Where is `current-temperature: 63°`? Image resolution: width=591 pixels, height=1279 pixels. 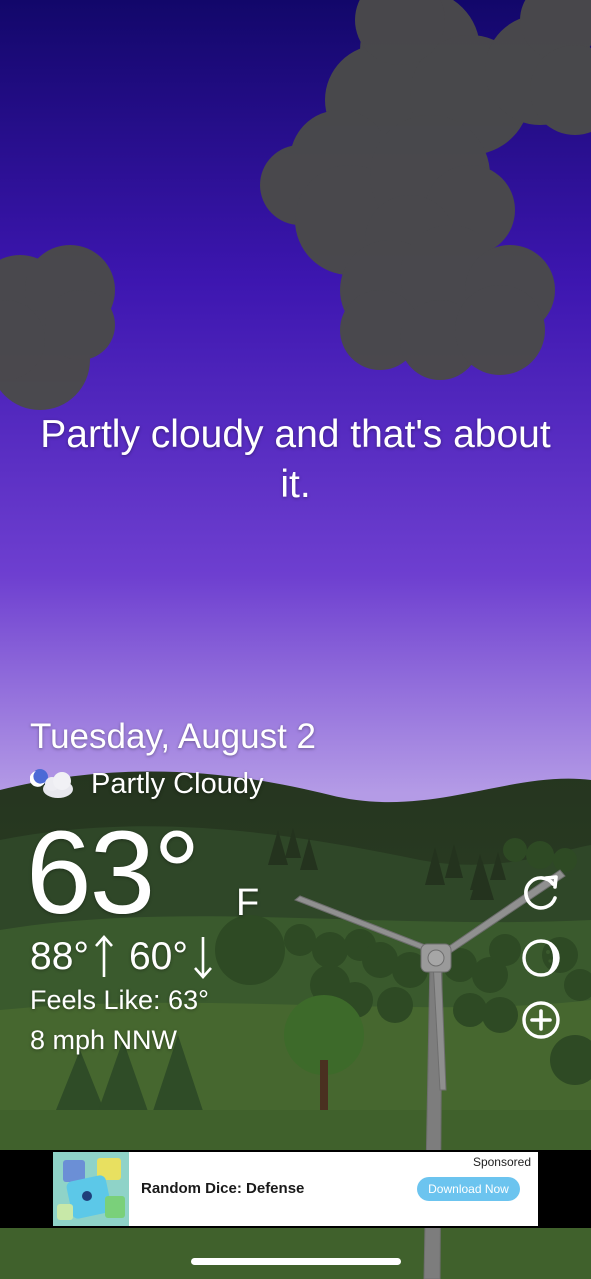 current-temperature: 63° is located at coordinates (113, 873).